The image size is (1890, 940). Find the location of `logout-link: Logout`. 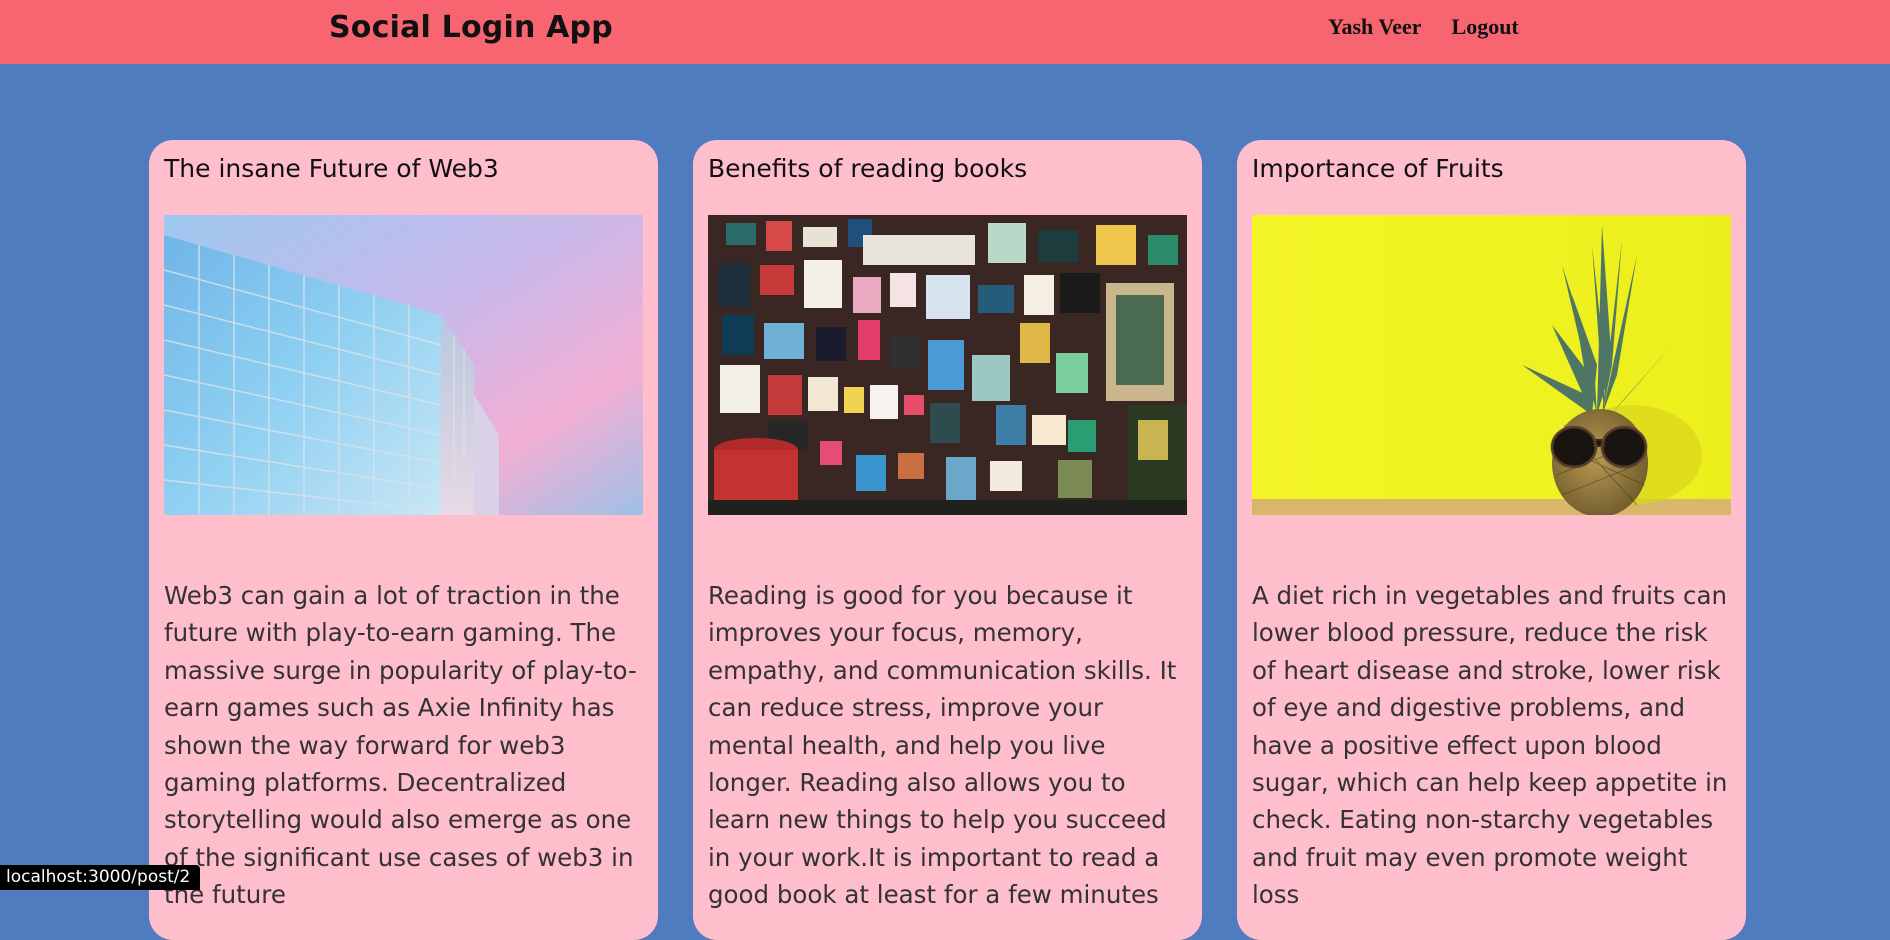

logout-link: Logout is located at coordinates (1485, 27).